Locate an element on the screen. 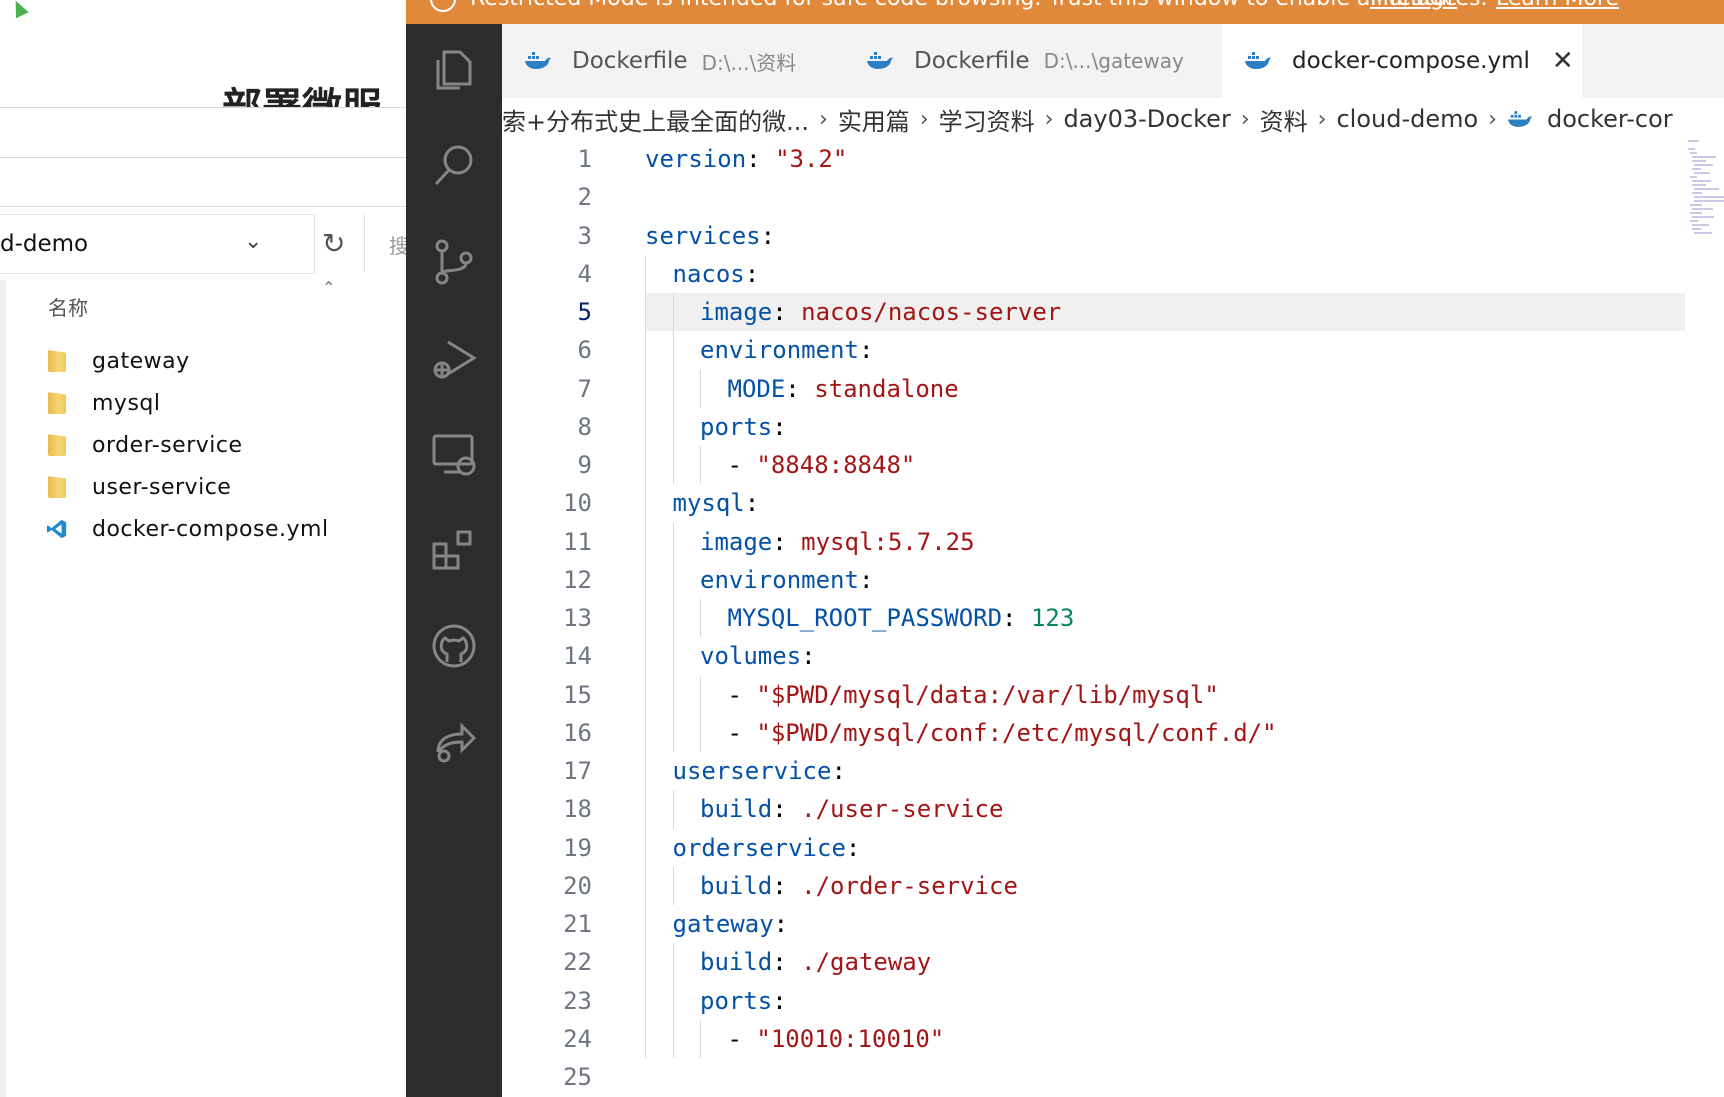  code-line: 18 build: ./user-service is located at coordinates (1113, 809).